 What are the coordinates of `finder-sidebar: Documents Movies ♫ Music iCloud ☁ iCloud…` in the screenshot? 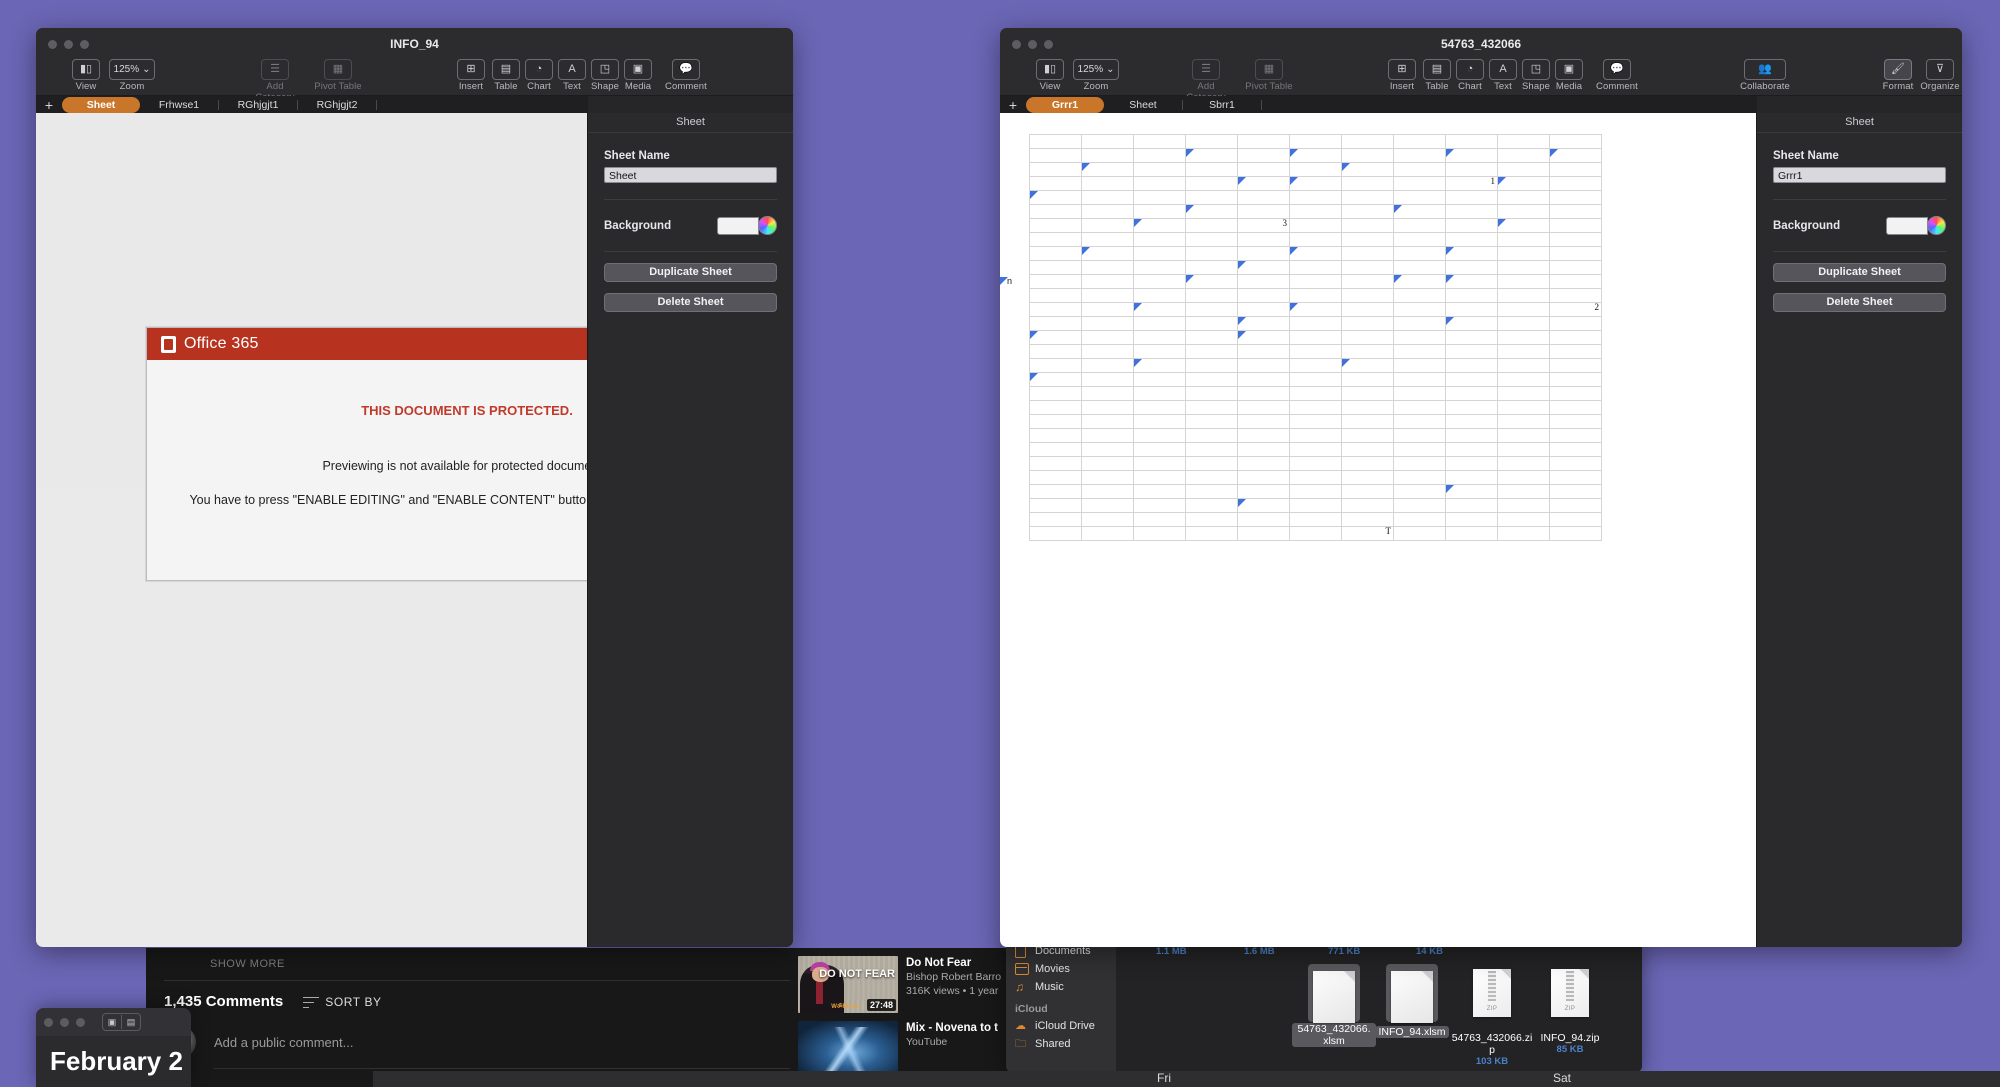 It's located at (1061, 1007).